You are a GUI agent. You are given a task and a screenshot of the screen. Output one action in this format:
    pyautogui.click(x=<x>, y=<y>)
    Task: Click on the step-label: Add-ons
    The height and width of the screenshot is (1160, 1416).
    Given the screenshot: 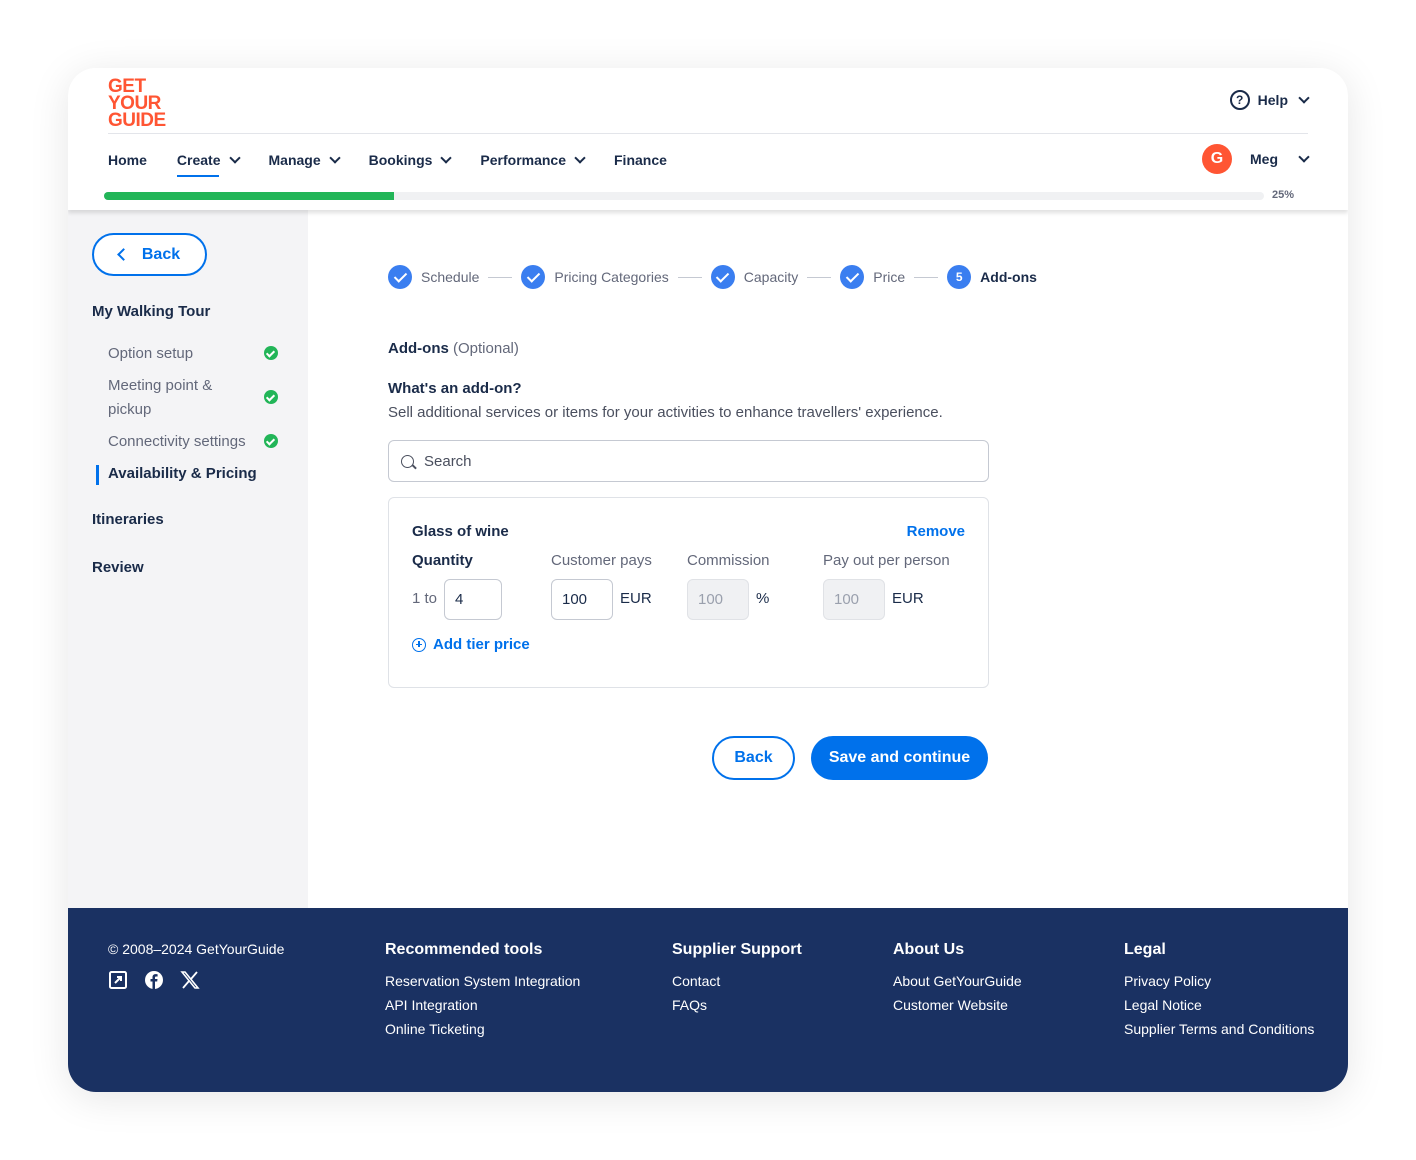 What is the action you would take?
    pyautogui.click(x=1008, y=277)
    